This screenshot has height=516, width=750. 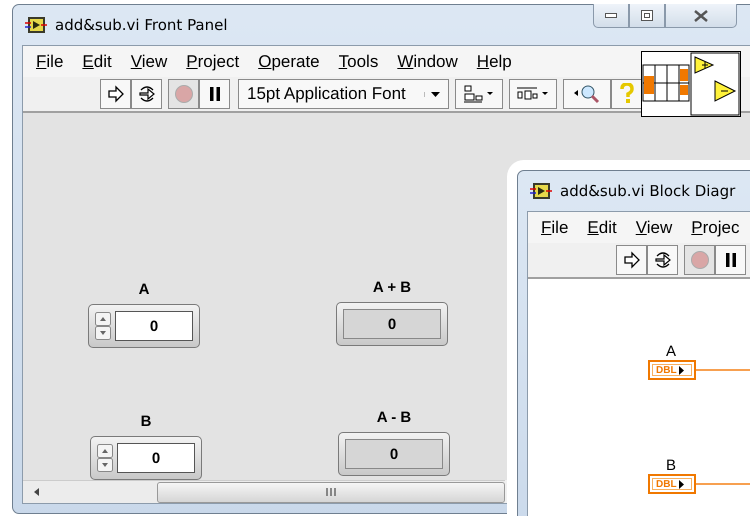 What do you see at coordinates (587, 94) in the screenshot?
I see `zoom-button` at bounding box center [587, 94].